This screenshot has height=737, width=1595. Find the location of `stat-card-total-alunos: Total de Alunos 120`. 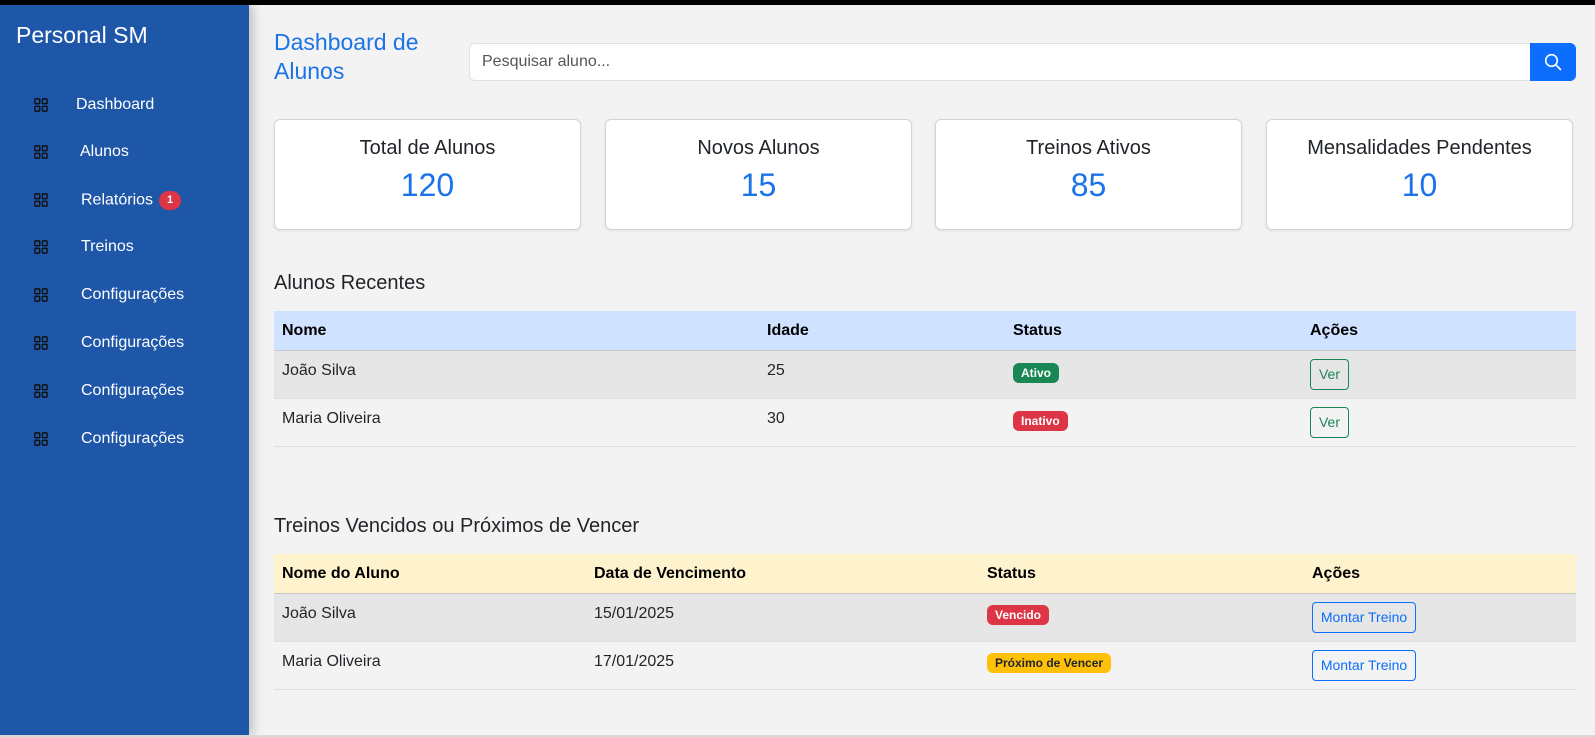

stat-card-total-alunos: Total de Alunos 120 is located at coordinates (427, 174).